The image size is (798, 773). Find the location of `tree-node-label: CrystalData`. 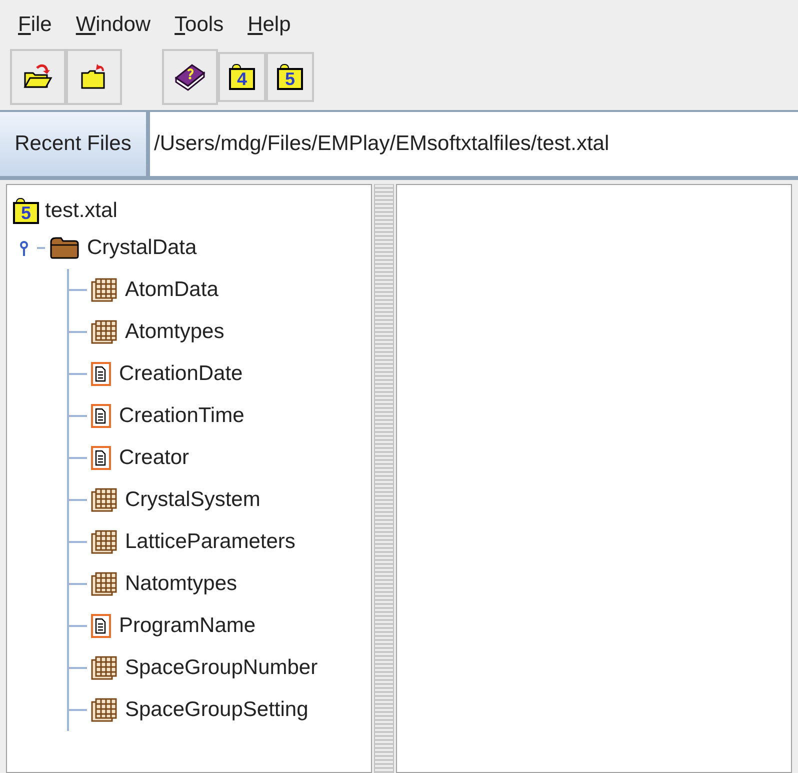

tree-node-label: CrystalData is located at coordinates (142, 248).